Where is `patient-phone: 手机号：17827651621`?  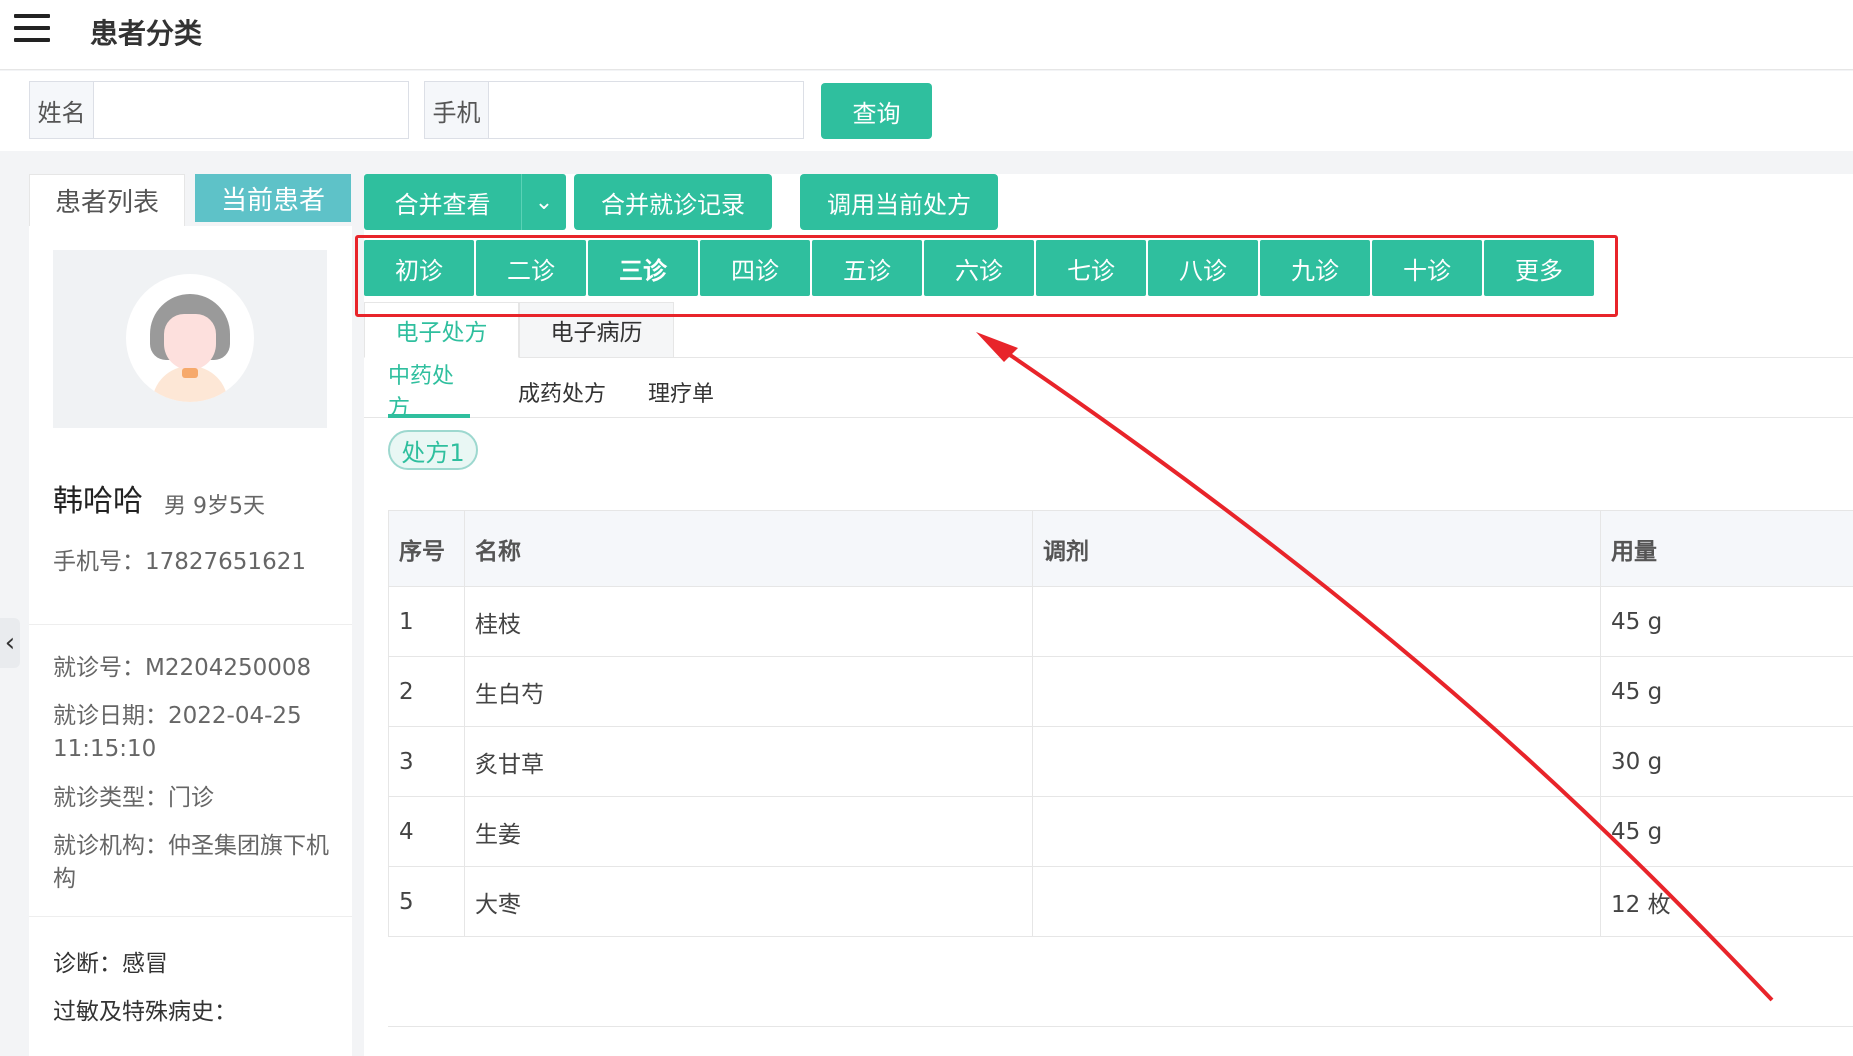
patient-phone: 手机号：17827651621 is located at coordinates (179, 562).